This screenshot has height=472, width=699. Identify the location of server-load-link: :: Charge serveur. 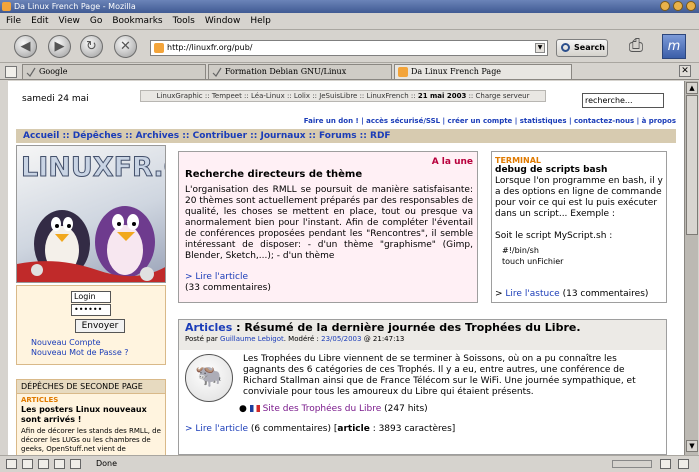
(498, 96).